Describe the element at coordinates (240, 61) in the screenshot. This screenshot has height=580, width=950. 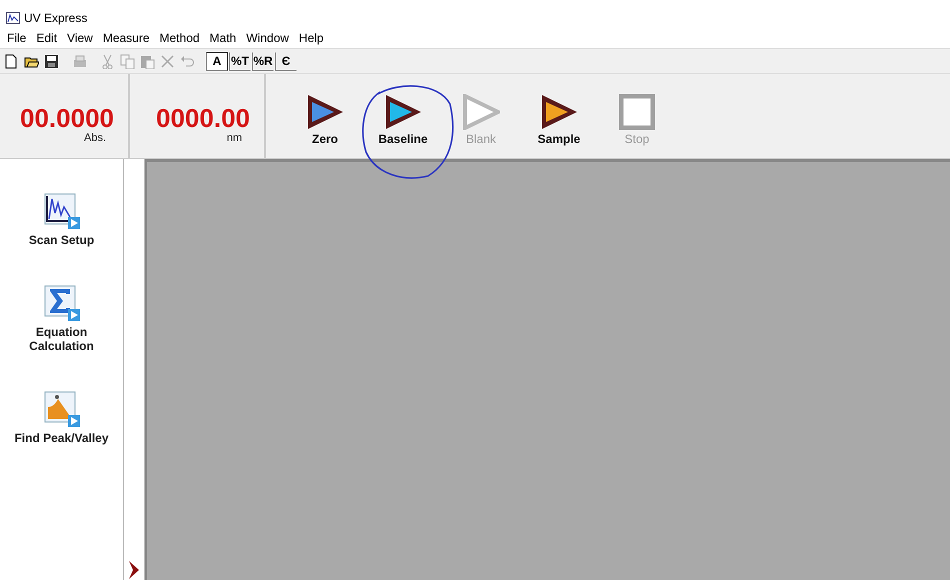
I see `toolbar-button: %T` at that location.